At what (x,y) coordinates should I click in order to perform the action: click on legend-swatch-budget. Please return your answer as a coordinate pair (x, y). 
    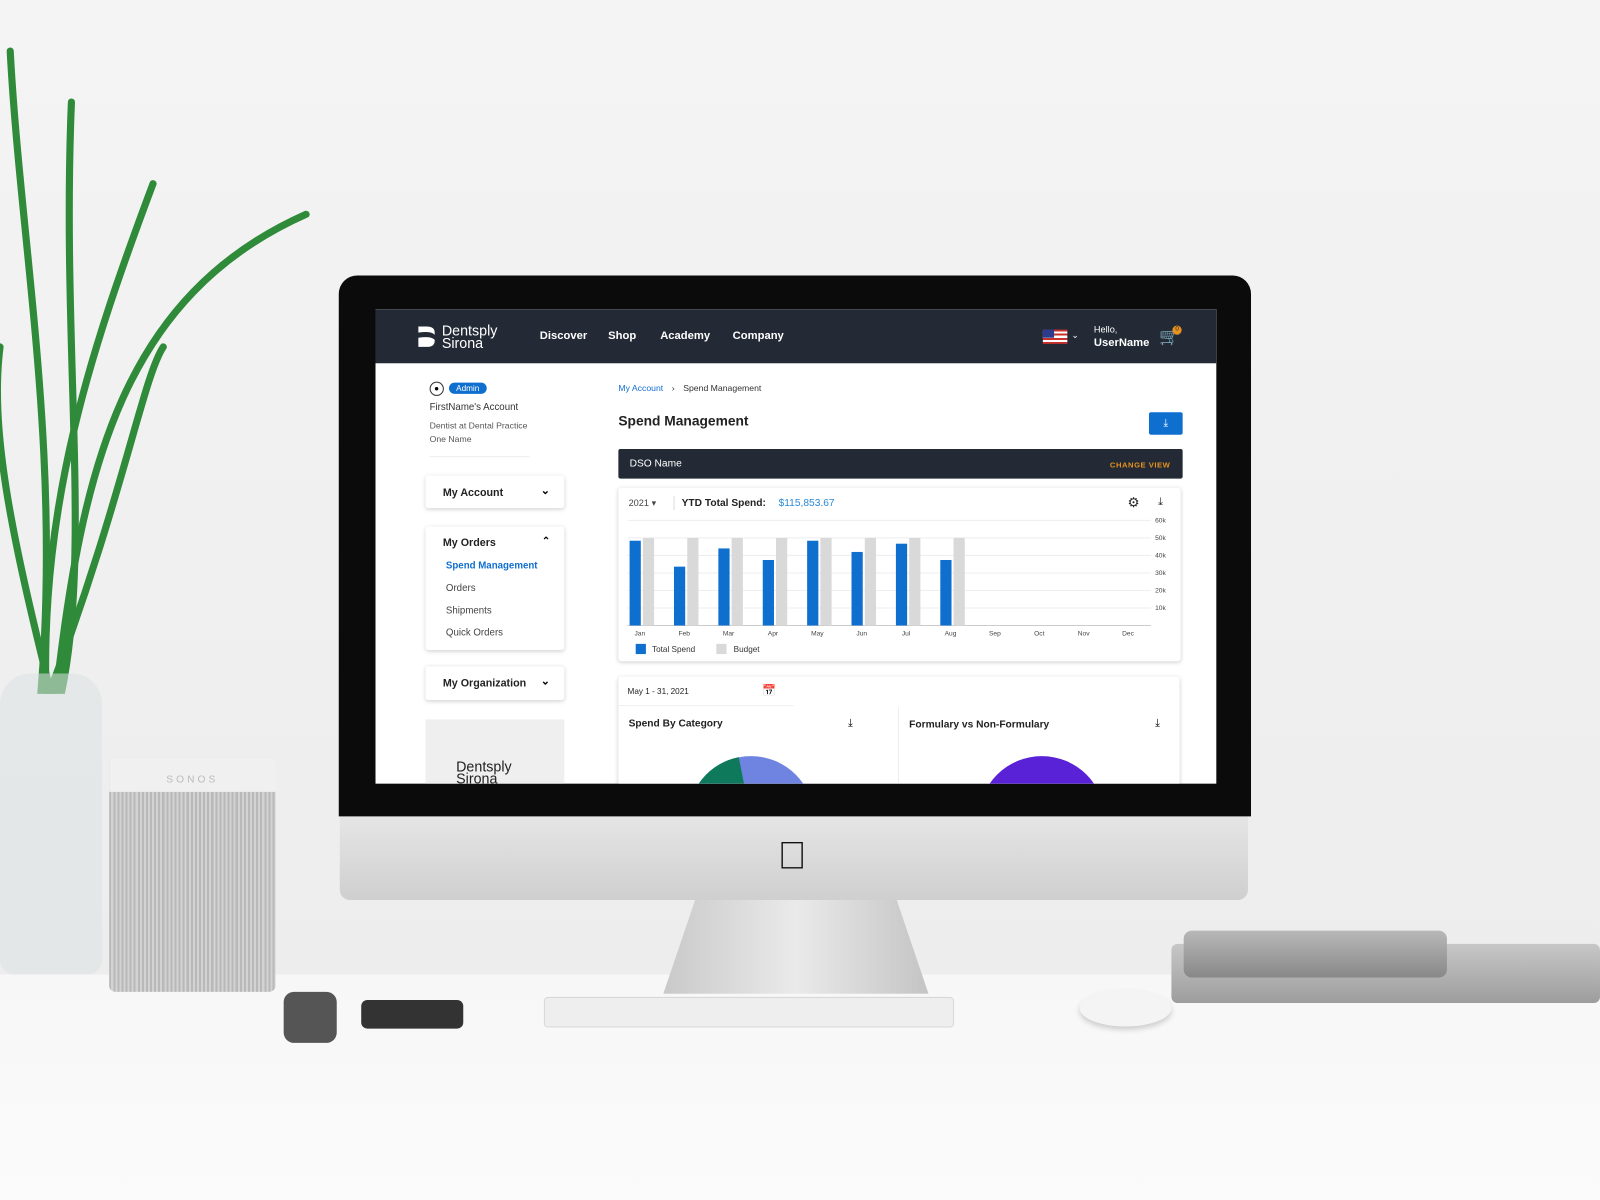
    Looking at the image, I should click on (721, 649).